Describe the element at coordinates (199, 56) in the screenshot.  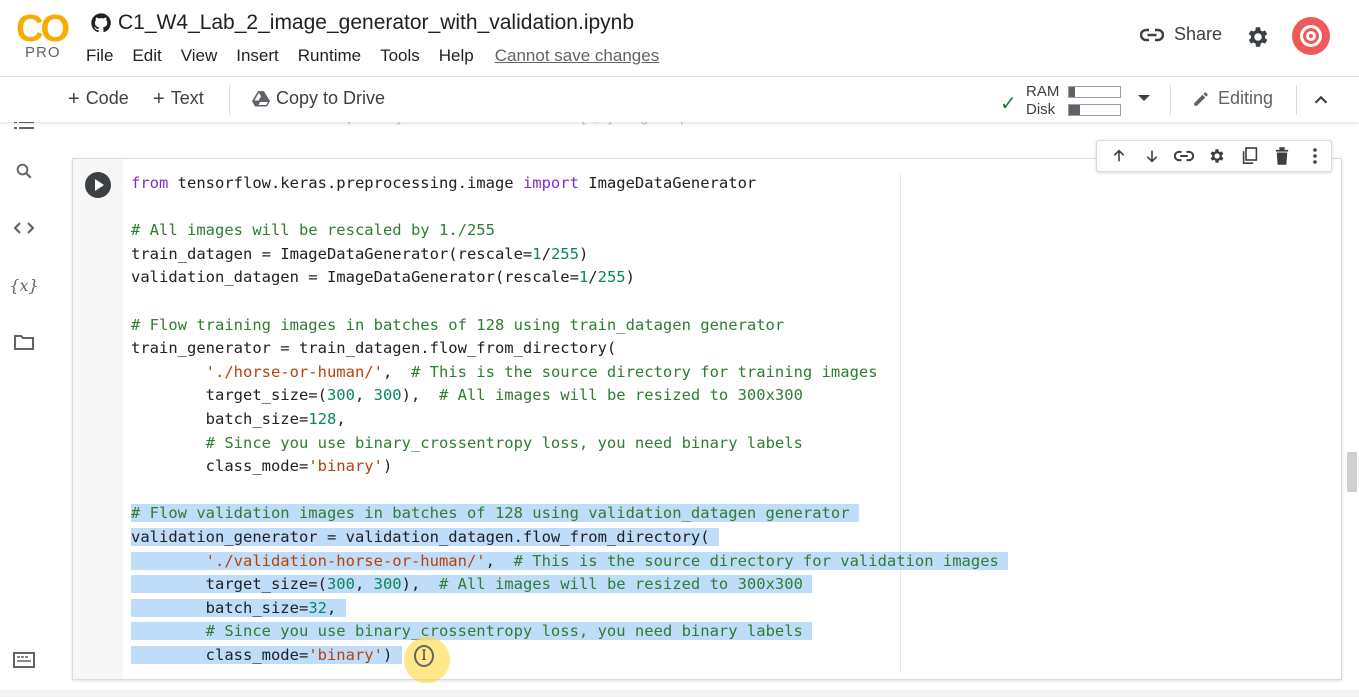
I see `menu-view: View` at that location.